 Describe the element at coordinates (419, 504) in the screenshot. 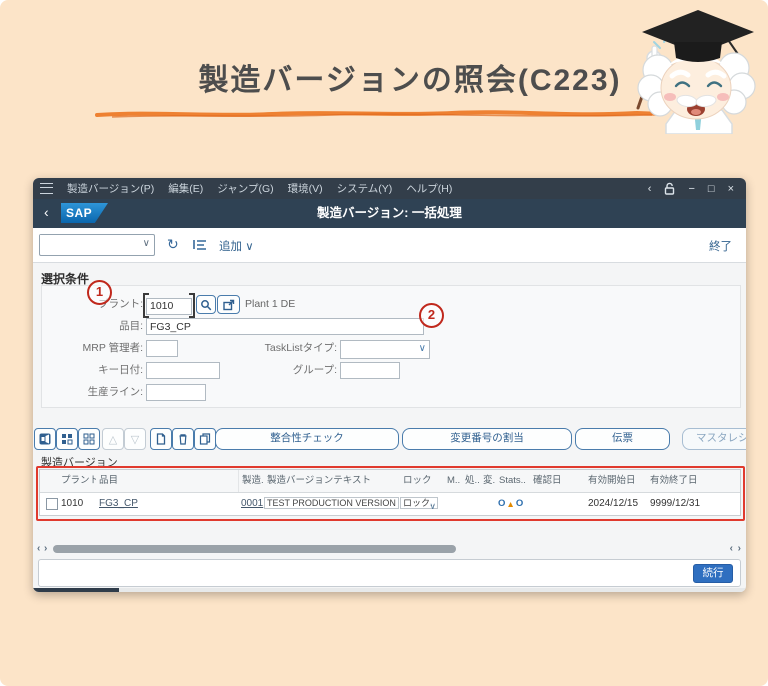

I see `cell-lock-dropdown: ロック.. ∨` at that location.